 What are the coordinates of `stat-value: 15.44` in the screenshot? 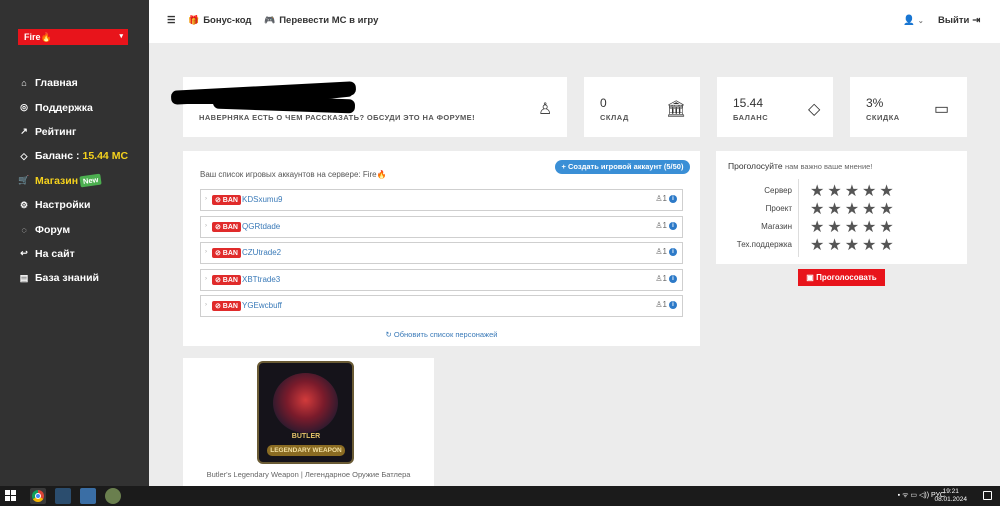 It's located at (748, 103).